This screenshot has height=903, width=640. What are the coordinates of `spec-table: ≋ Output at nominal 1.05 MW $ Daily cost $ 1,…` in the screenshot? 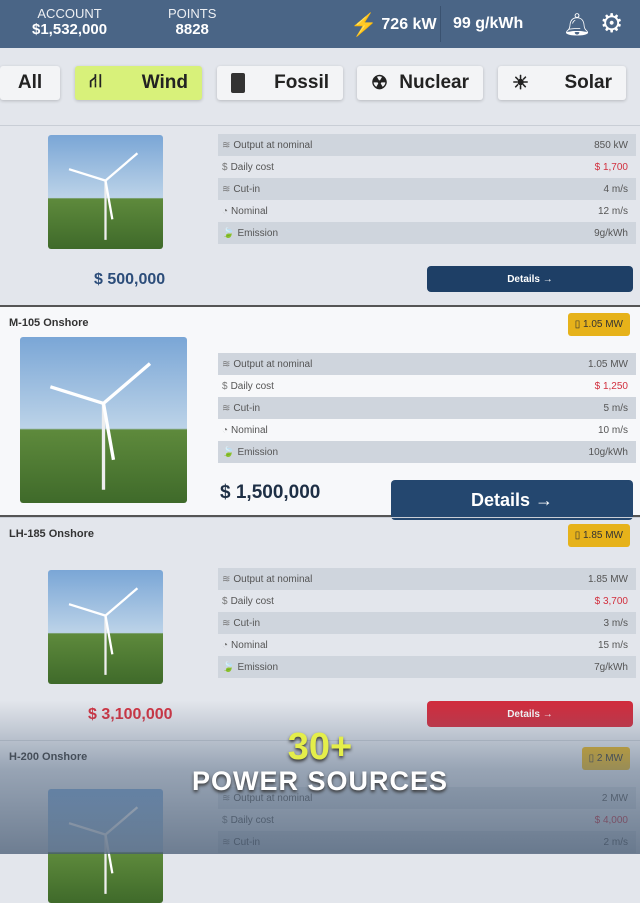 It's located at (427, 408).